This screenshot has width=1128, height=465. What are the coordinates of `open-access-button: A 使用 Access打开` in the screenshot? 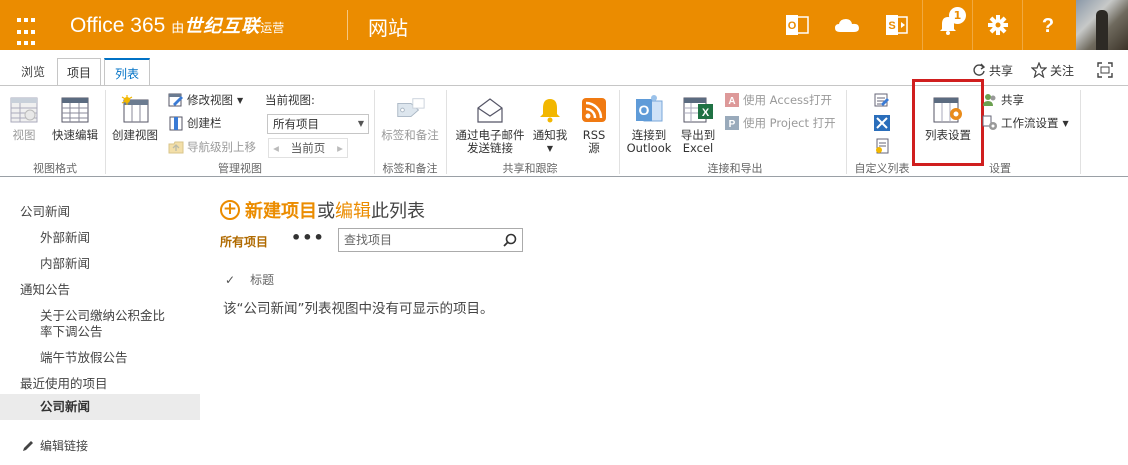 It's located at (778, 100).